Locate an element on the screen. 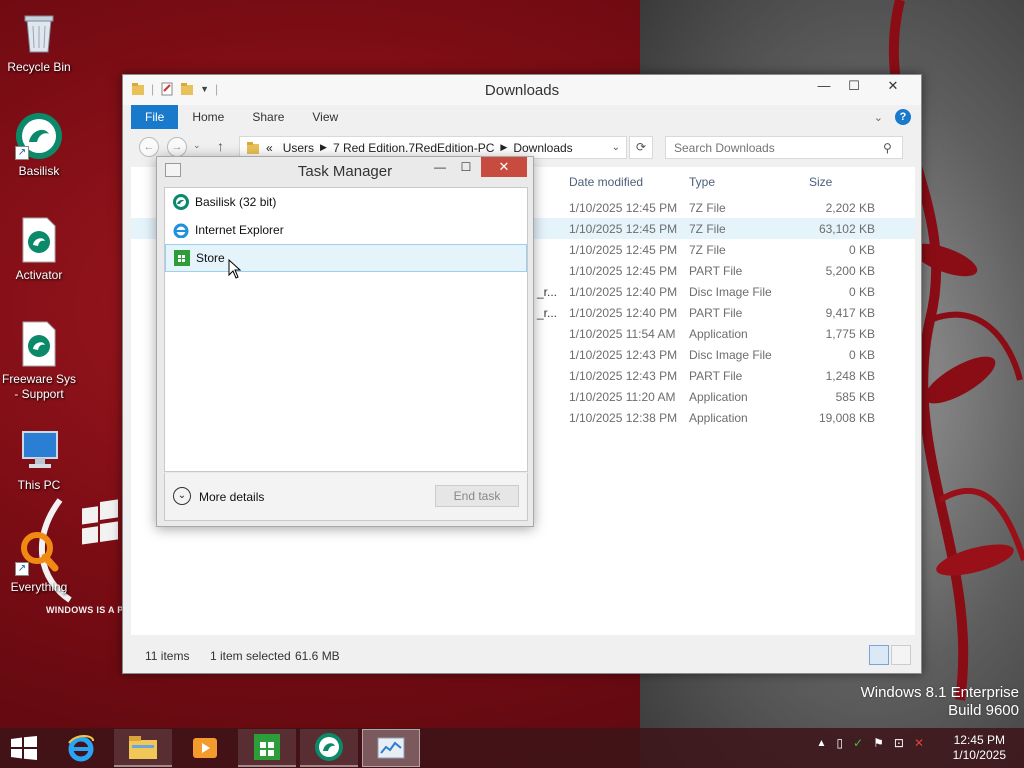  tm-maximize-button: ☐ is located at coordinates (466, 167).